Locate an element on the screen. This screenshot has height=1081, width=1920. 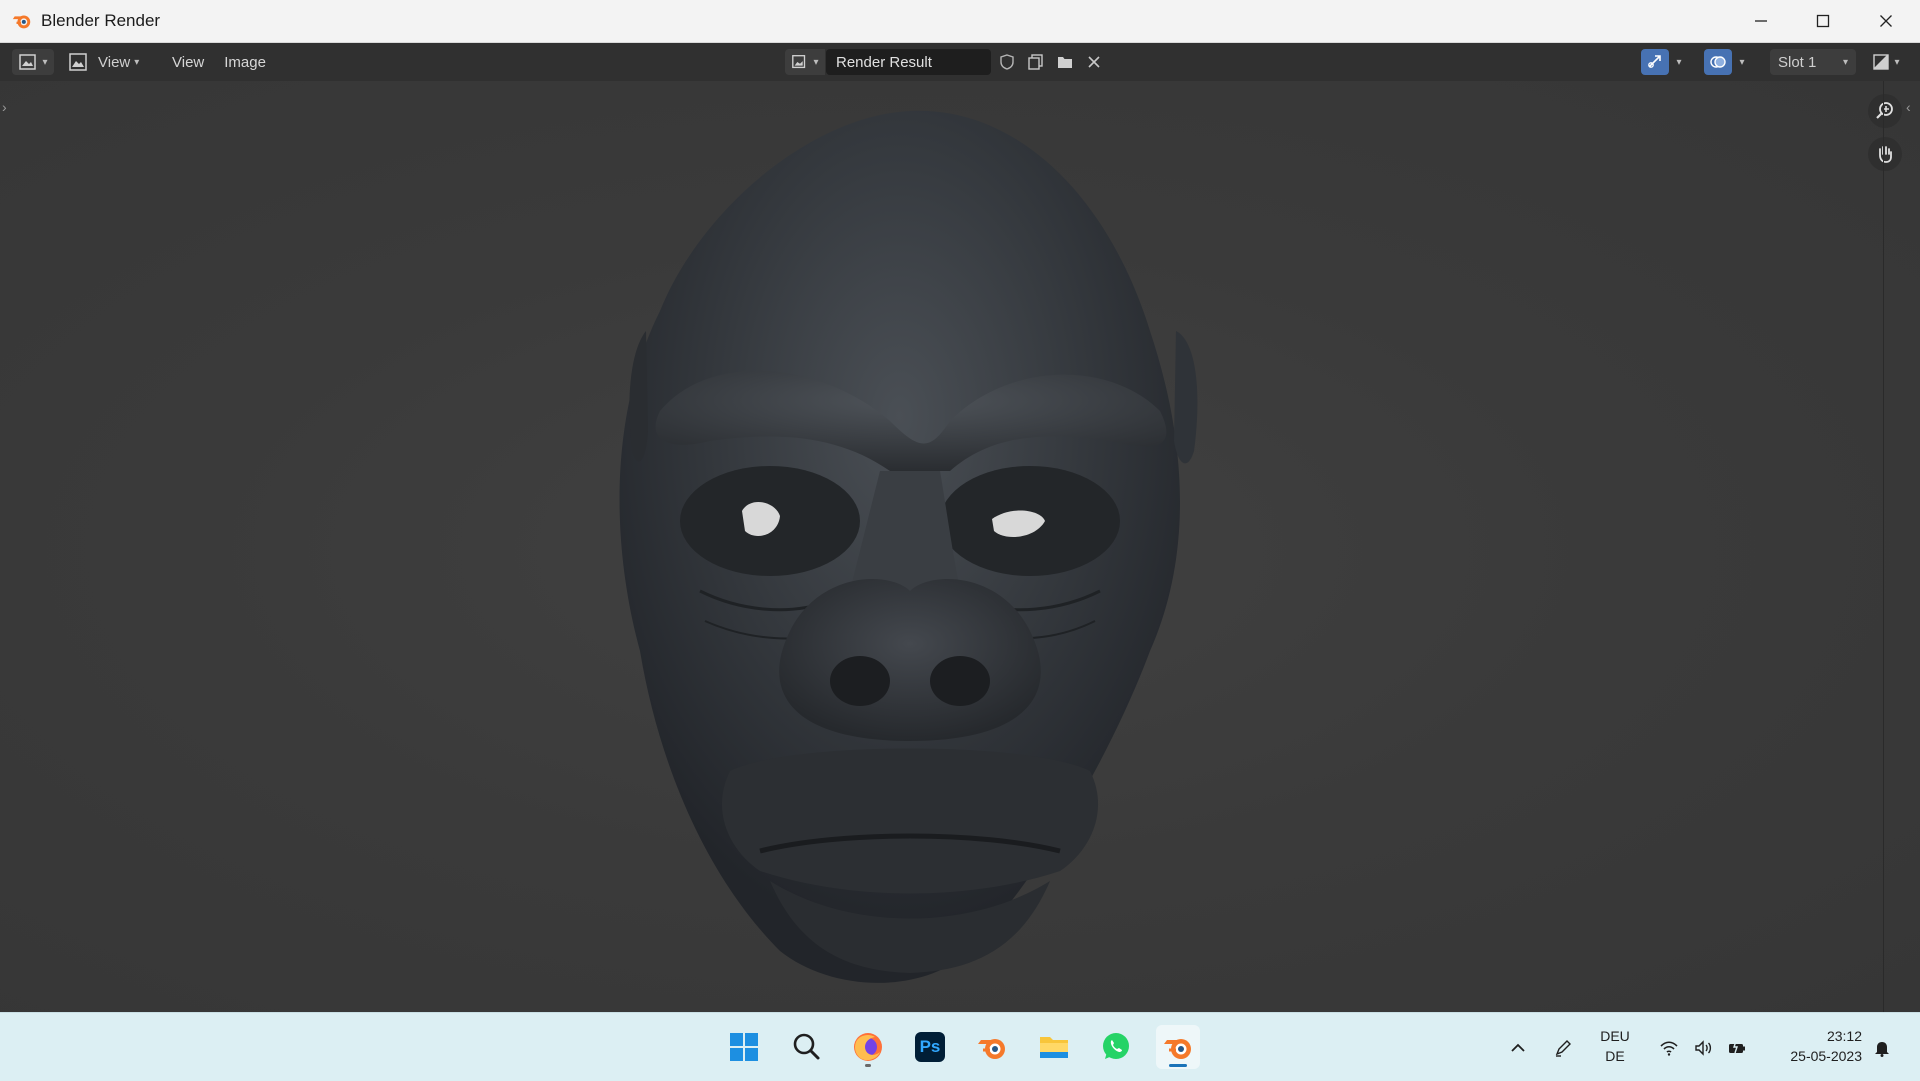
blender-button is located at coordinates (992, 1047).